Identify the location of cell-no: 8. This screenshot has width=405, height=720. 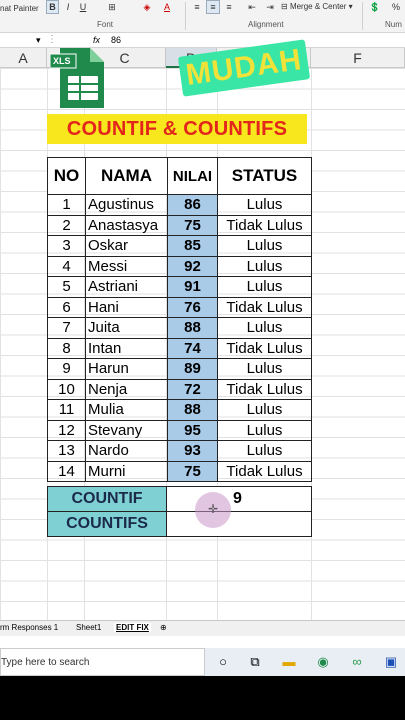
(66, 348).